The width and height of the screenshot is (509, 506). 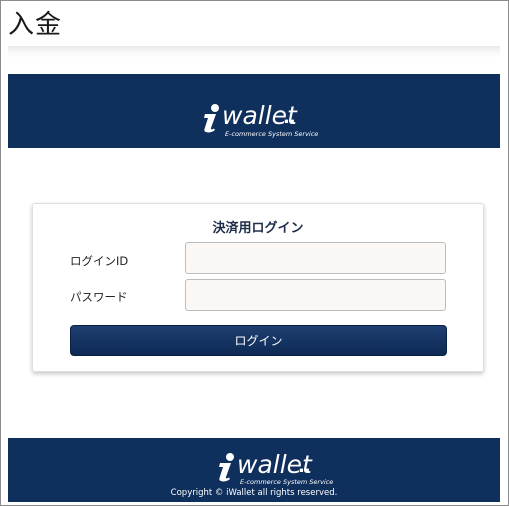 I want to click on title-divider, so click(x=254, y=52).